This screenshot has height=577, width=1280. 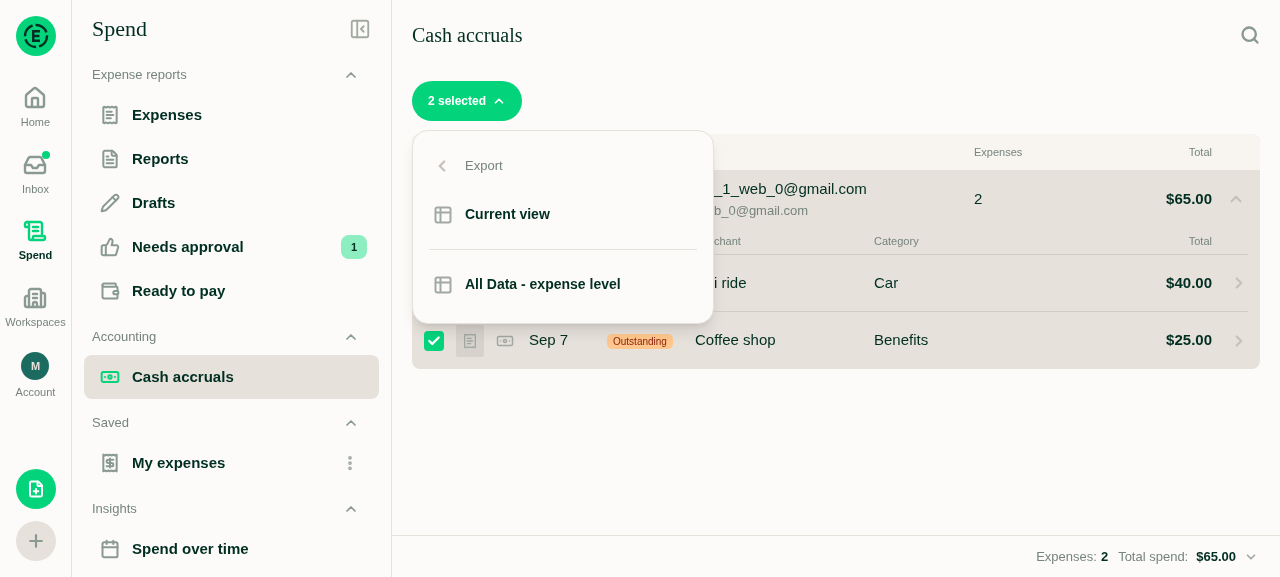 What do you see at coordinates (35, 541) in the screenshot?
I see `add-button` at bounding box center [35, 541].